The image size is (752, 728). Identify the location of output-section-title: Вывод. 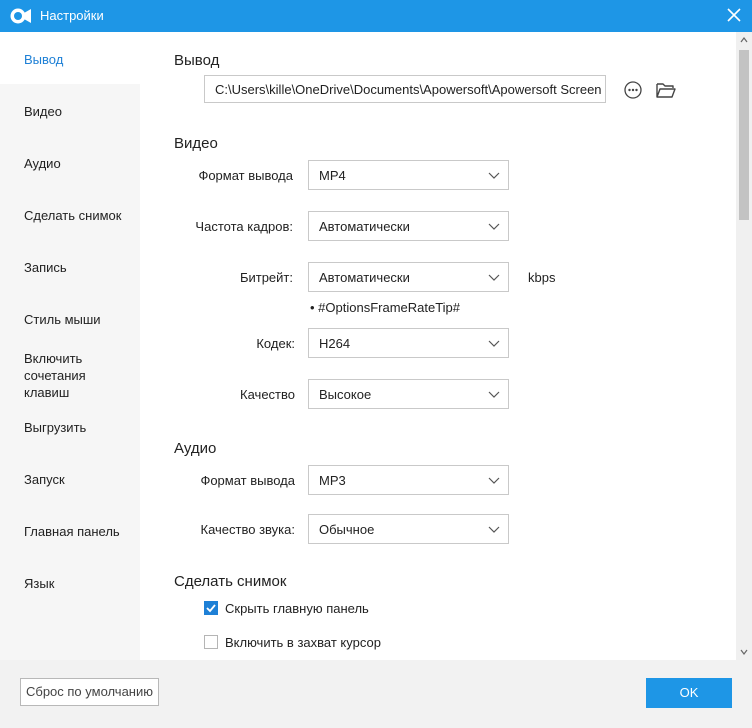
(197, 60).